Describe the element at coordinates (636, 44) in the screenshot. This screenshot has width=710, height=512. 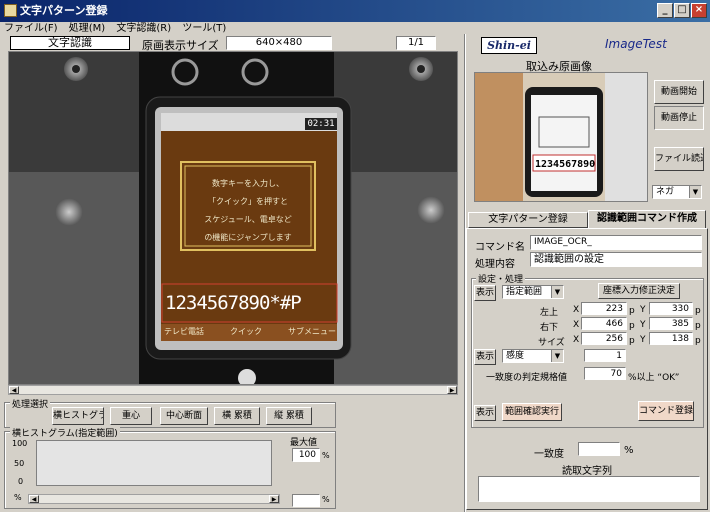
I see `app-name: ImageTest` at that location.